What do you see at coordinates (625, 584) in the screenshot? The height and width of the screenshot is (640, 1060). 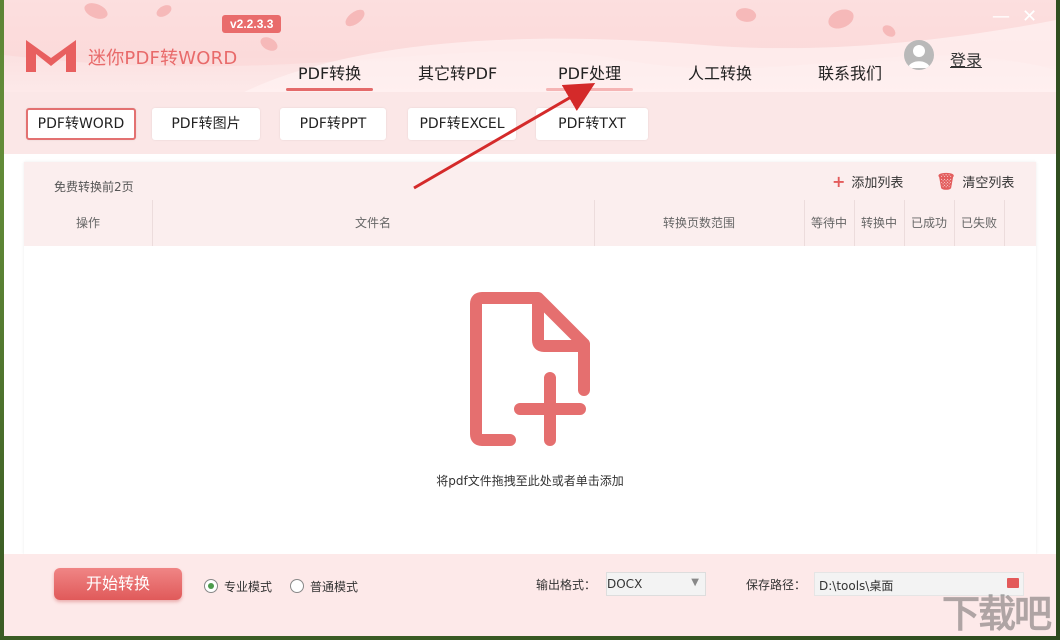 I see `output-format-value: DOCX` at bounding box center [625, 584].